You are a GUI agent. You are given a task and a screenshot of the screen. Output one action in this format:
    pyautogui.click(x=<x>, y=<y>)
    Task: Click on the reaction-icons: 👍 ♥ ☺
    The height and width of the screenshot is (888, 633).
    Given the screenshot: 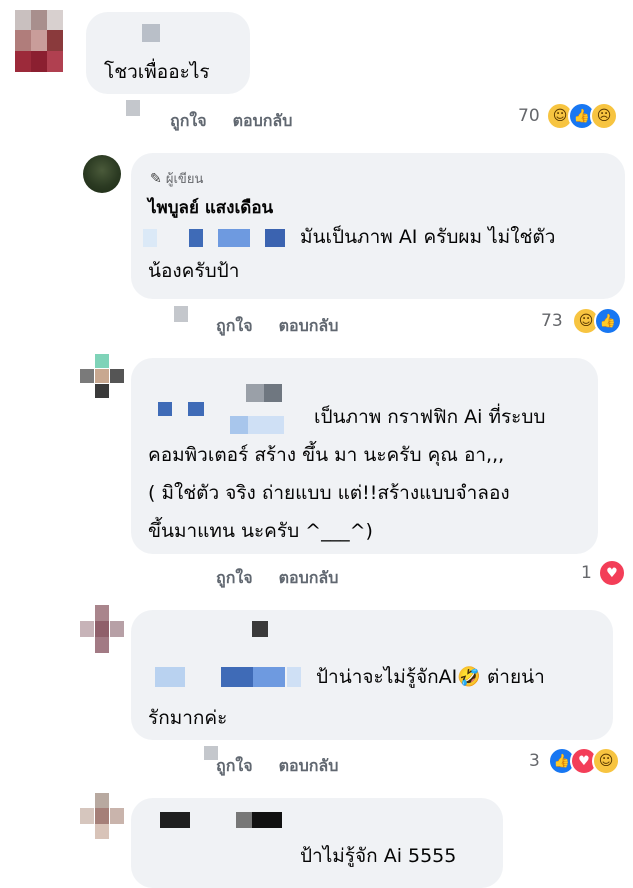 What is the action you would take?
    pyautogui.click(x=584, y=761)
    